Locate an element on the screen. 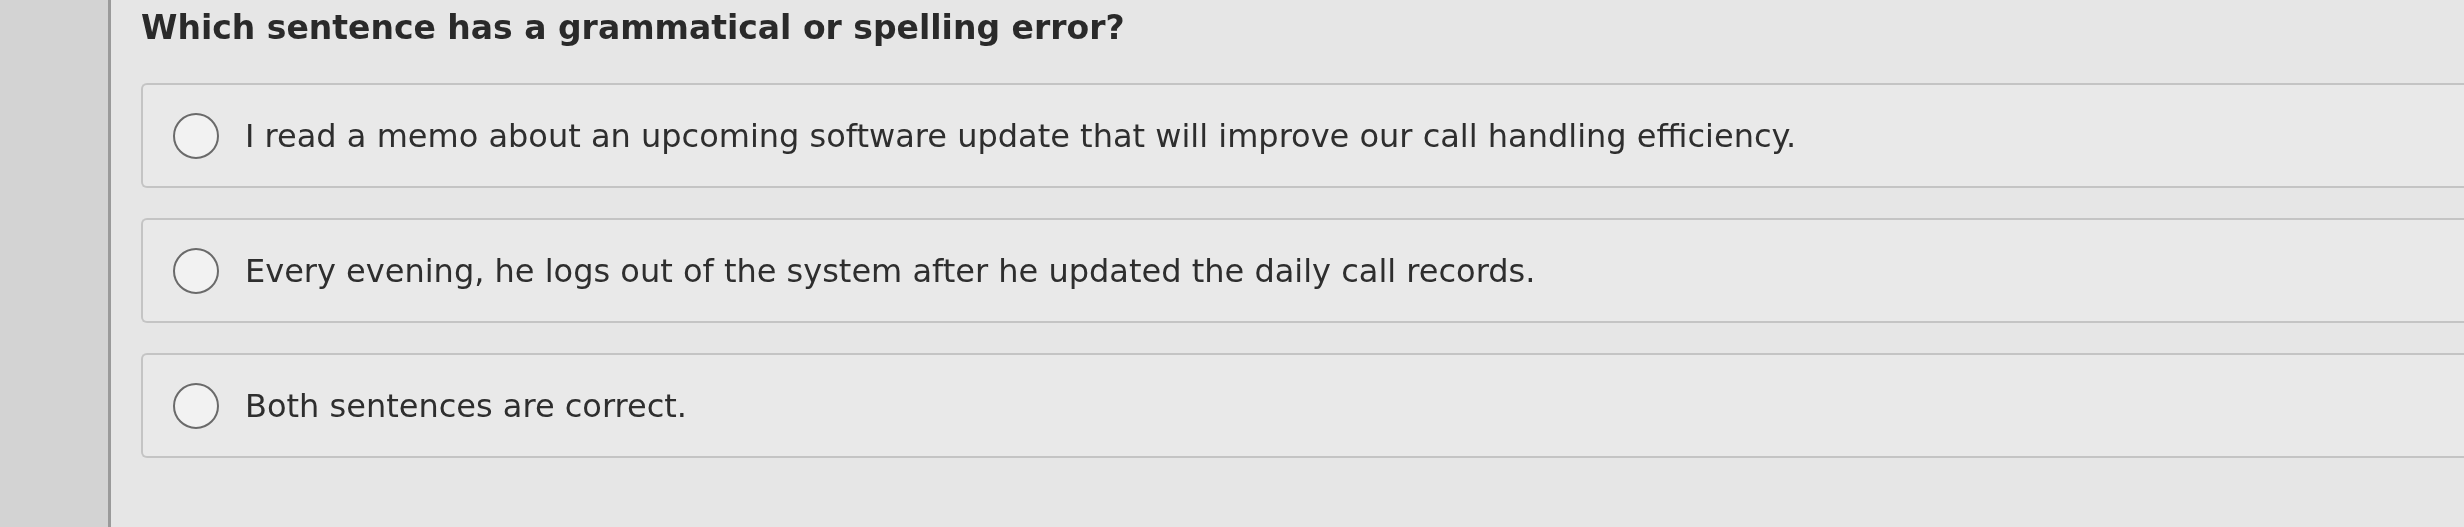 The height and width of the screenshot is (527, 2464). option-text: Both sentences are correct. is located at coordinates (466, 405).